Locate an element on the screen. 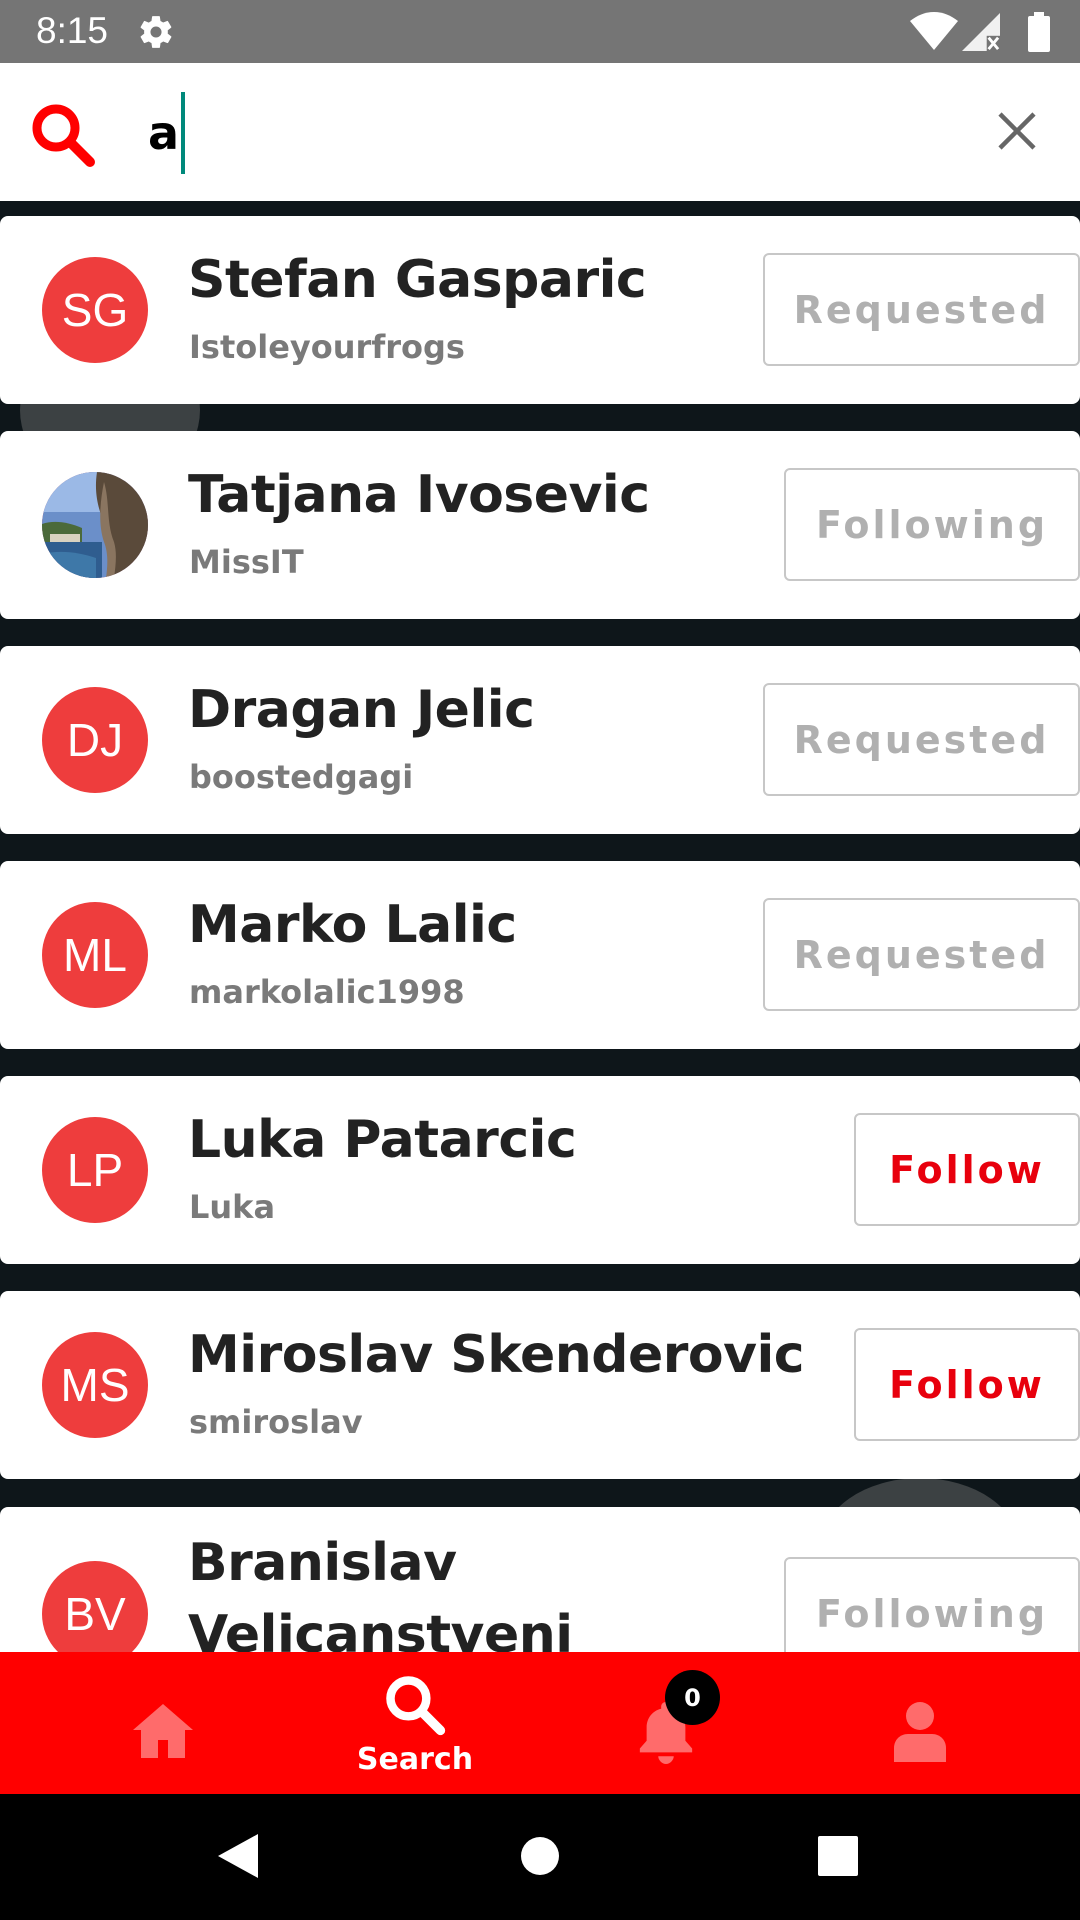 The height and width of the screenshot is (1920, 1080). user-handle: Luka is located at coordinates (232, 1207).